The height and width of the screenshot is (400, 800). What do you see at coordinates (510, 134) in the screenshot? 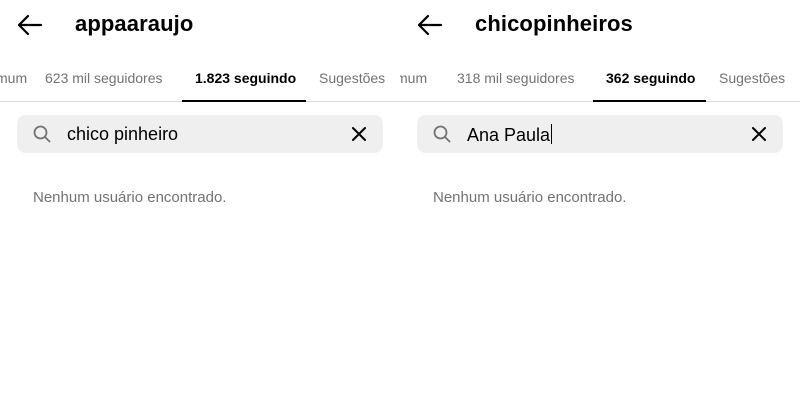
I see `search-text: Ana Paula` at bounding box center [510, 134].